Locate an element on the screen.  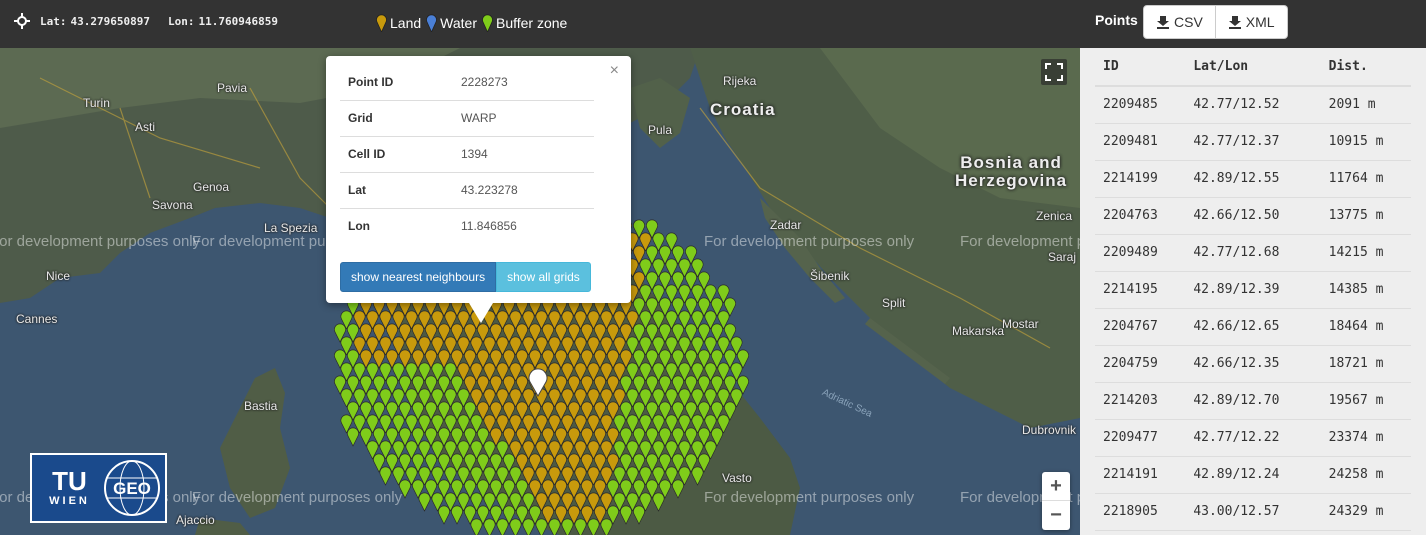
show-nearest-neighbours-button: show nearest neighbours is located at coordinates (418, 277).